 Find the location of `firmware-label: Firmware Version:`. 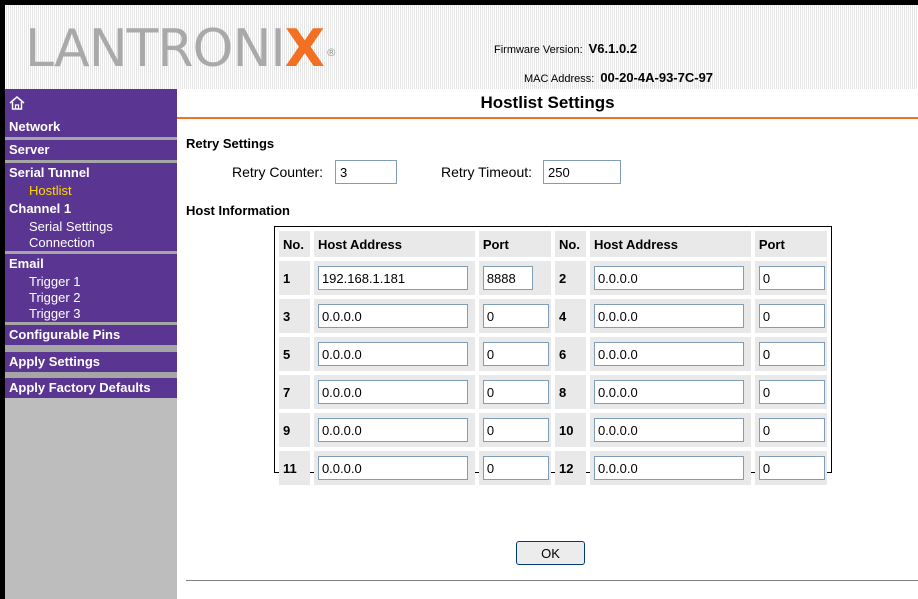

firmware-label: Firmware Version: is located at coordinates (538, 50).